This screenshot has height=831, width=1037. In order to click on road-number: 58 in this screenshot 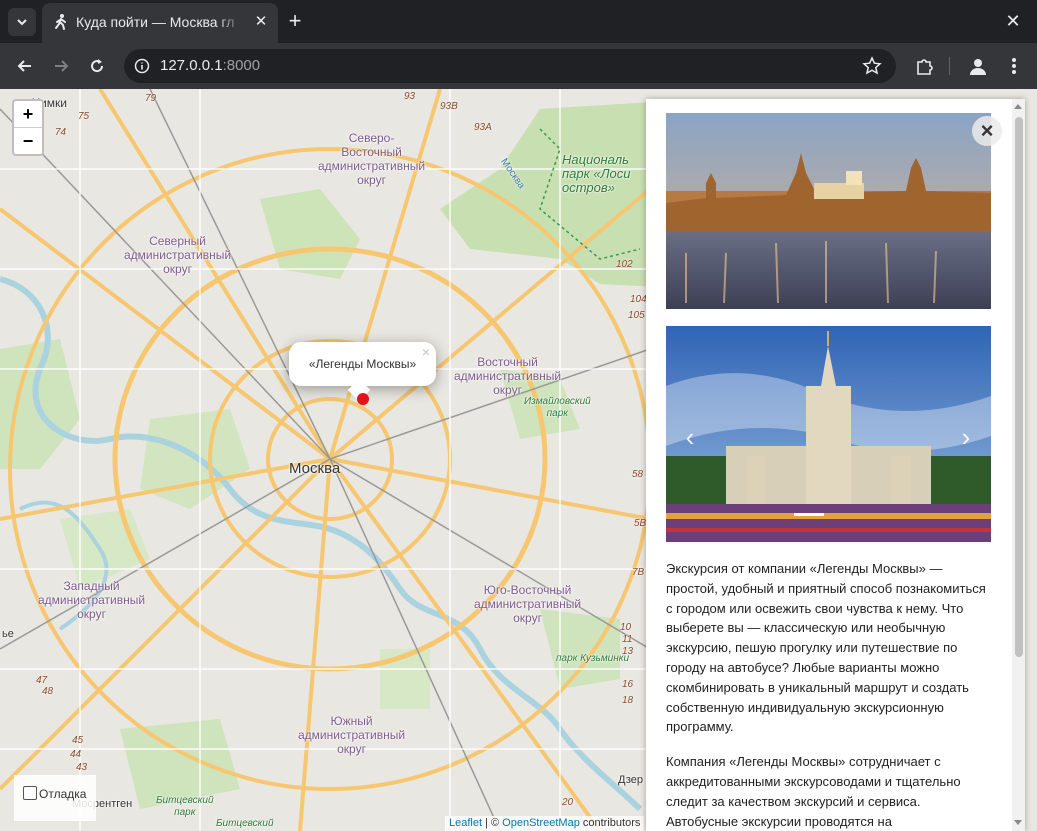, I will do `click(638, 474)`.